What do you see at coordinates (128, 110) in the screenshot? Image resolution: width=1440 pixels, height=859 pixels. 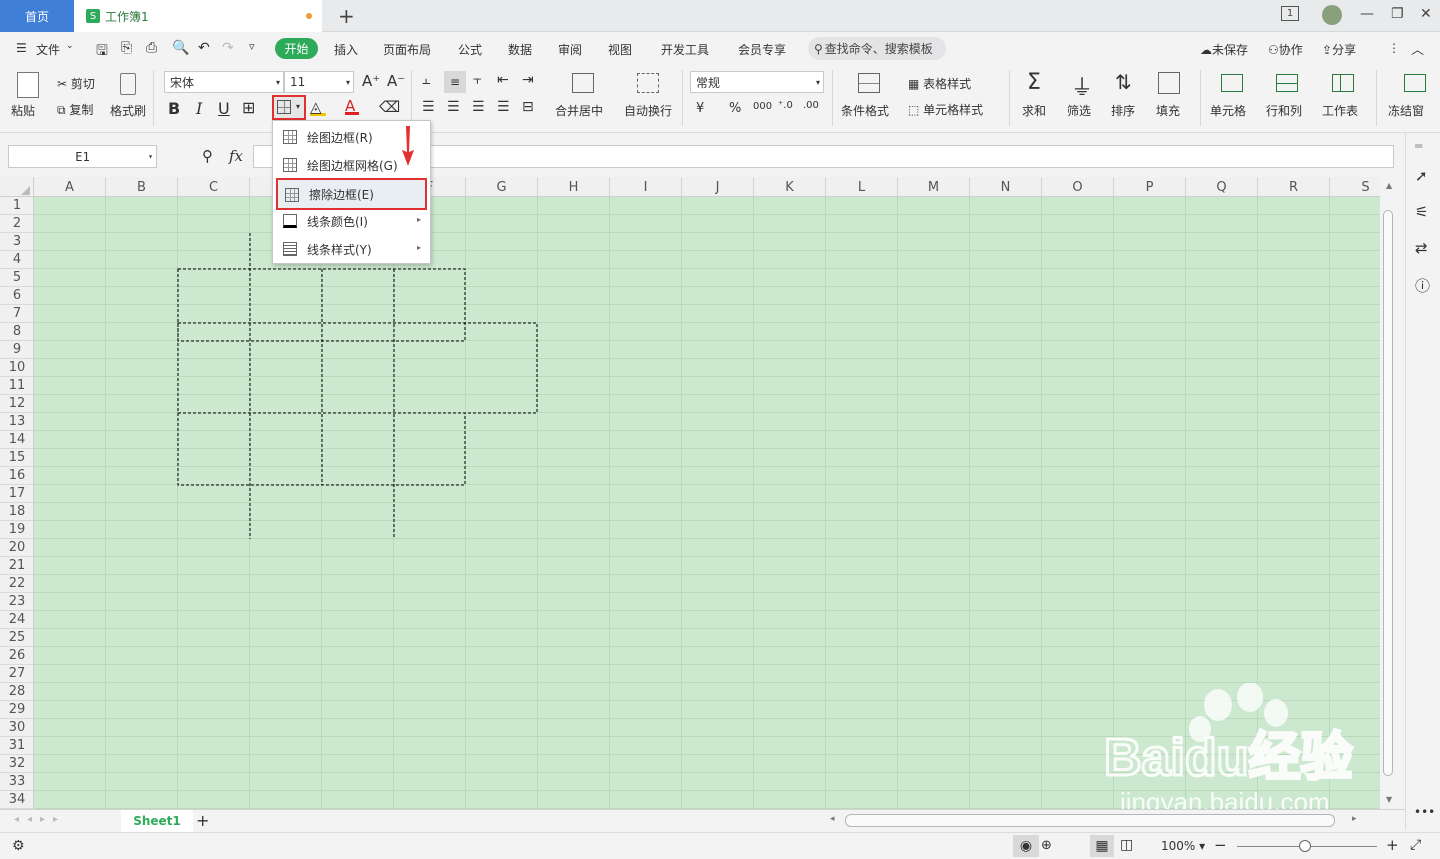 I see `format-painter-button: 格式刷` at bounding box center [128, 110].